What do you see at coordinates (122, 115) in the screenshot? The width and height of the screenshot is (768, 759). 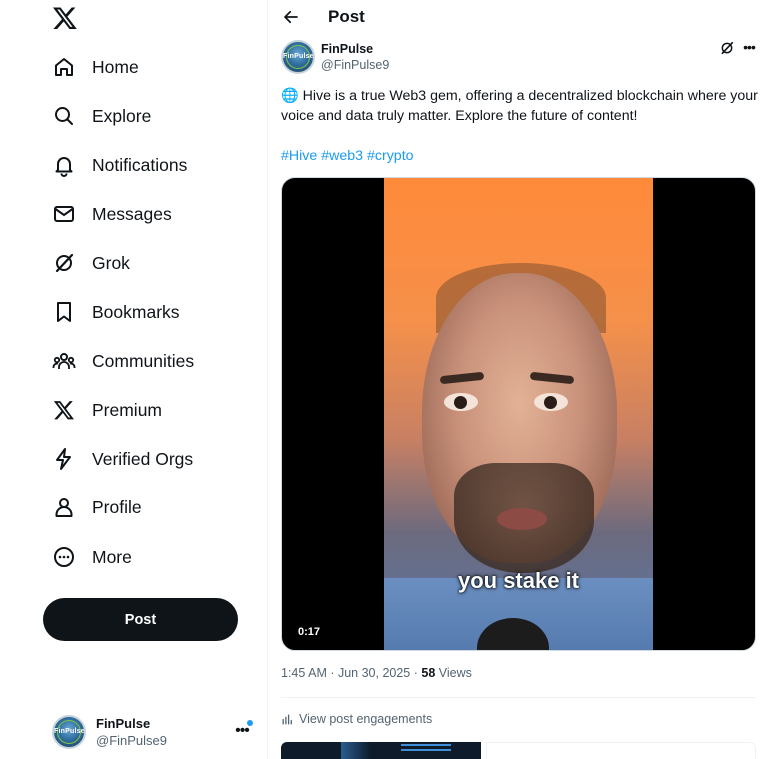 I see `sidebar-item-label: Explore` at bounding box center [122, 115].